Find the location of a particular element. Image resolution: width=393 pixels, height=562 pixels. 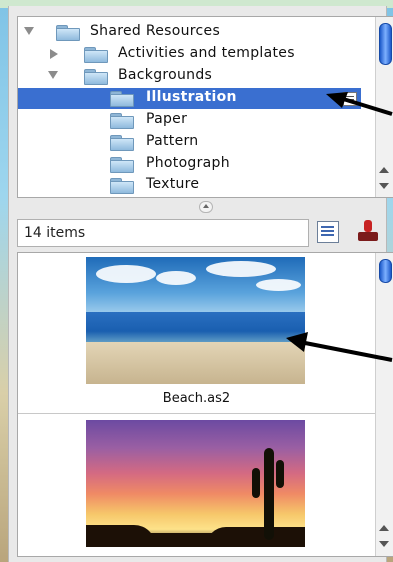

tree-item-label: Photograph is located at coordinates (188, 163).